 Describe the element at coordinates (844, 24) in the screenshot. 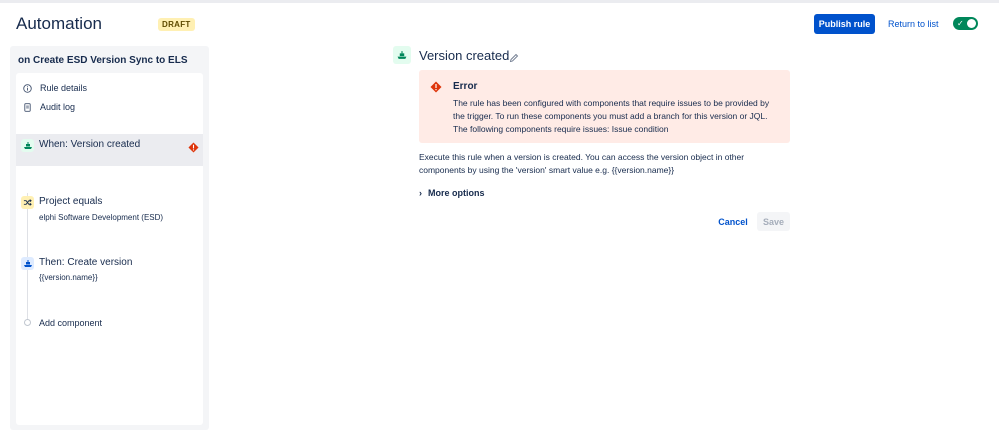

I see `publish-rule-button: Publish rule` at that location.